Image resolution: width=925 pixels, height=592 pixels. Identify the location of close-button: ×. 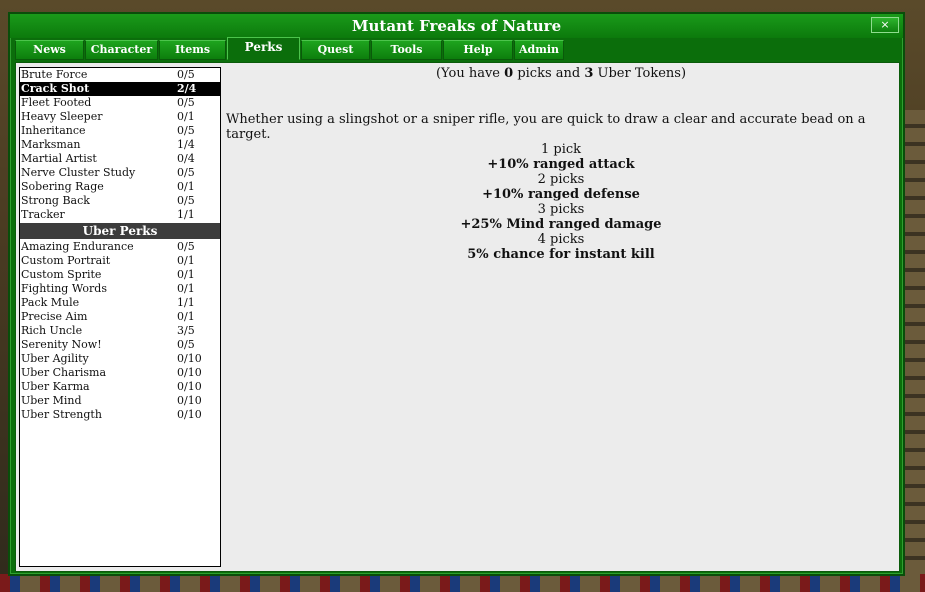
(885, 25).